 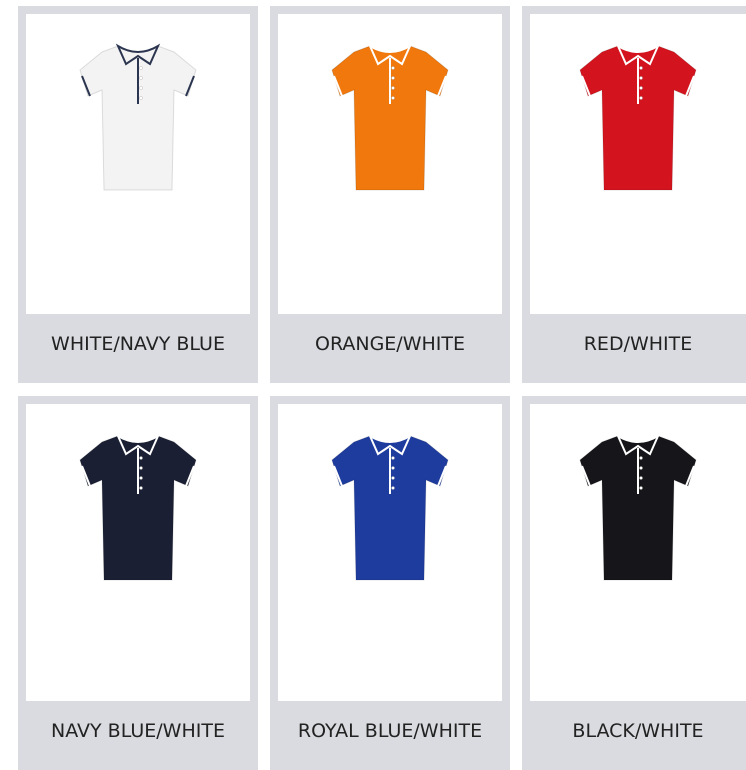 What do you see at coordinates (138, 731) in the screenshot?
I see `color-name-label: NAVY BLUE/WHITE` at bounding box center [138, 731].